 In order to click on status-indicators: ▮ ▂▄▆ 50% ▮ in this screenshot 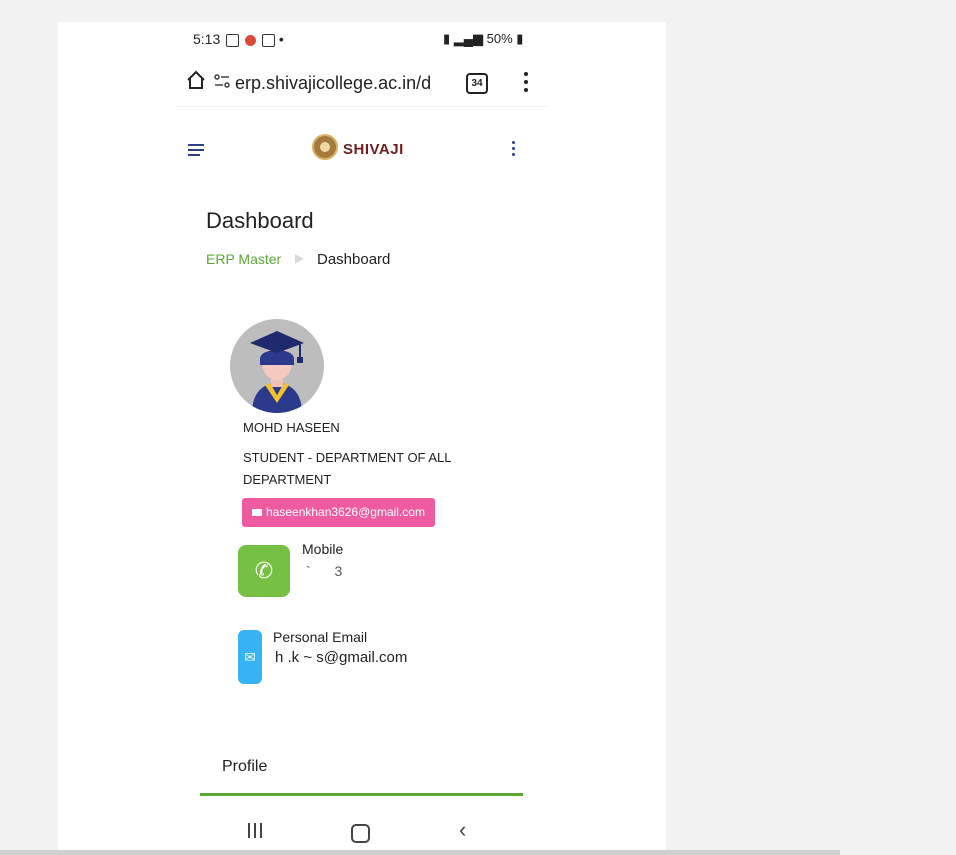, I will do `click(483, 39)`.